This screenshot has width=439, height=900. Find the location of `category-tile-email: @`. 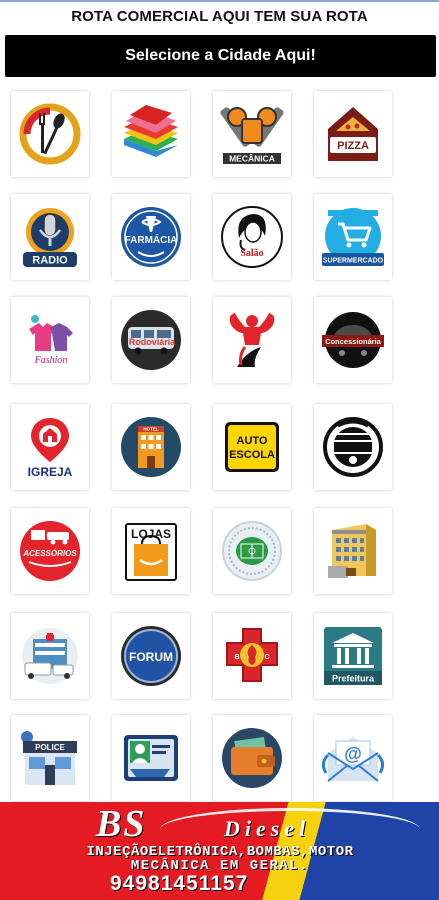

category-tile-email: @ is located at coordinates (353, 758).